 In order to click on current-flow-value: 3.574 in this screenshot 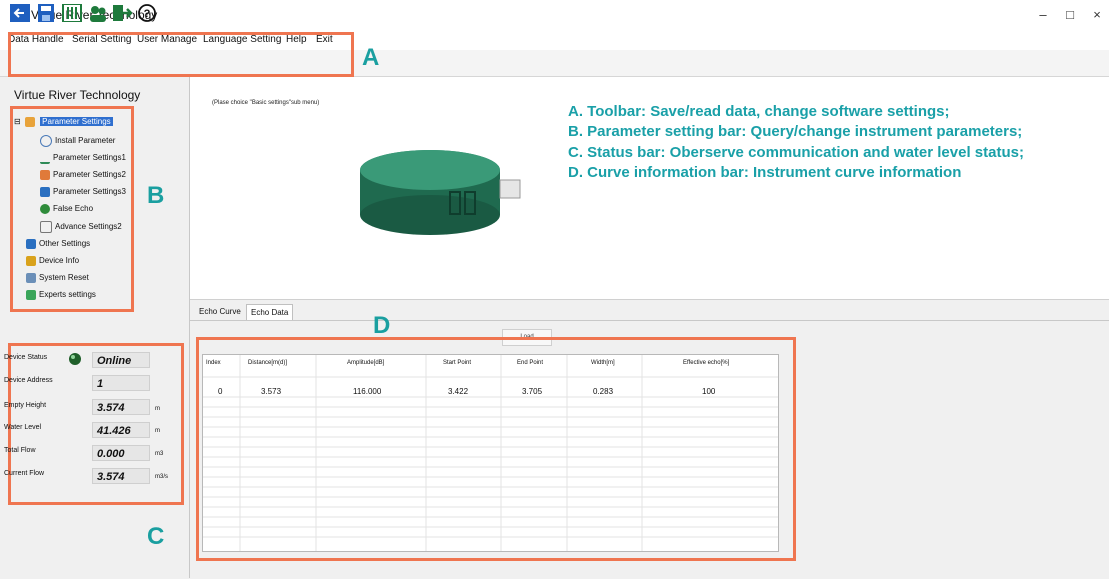, I will do `click(121, 476)`.